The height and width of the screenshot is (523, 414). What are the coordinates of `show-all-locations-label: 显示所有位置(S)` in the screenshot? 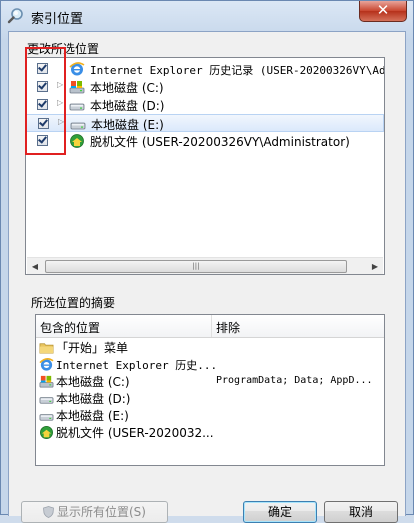 It's located at (101, 512).